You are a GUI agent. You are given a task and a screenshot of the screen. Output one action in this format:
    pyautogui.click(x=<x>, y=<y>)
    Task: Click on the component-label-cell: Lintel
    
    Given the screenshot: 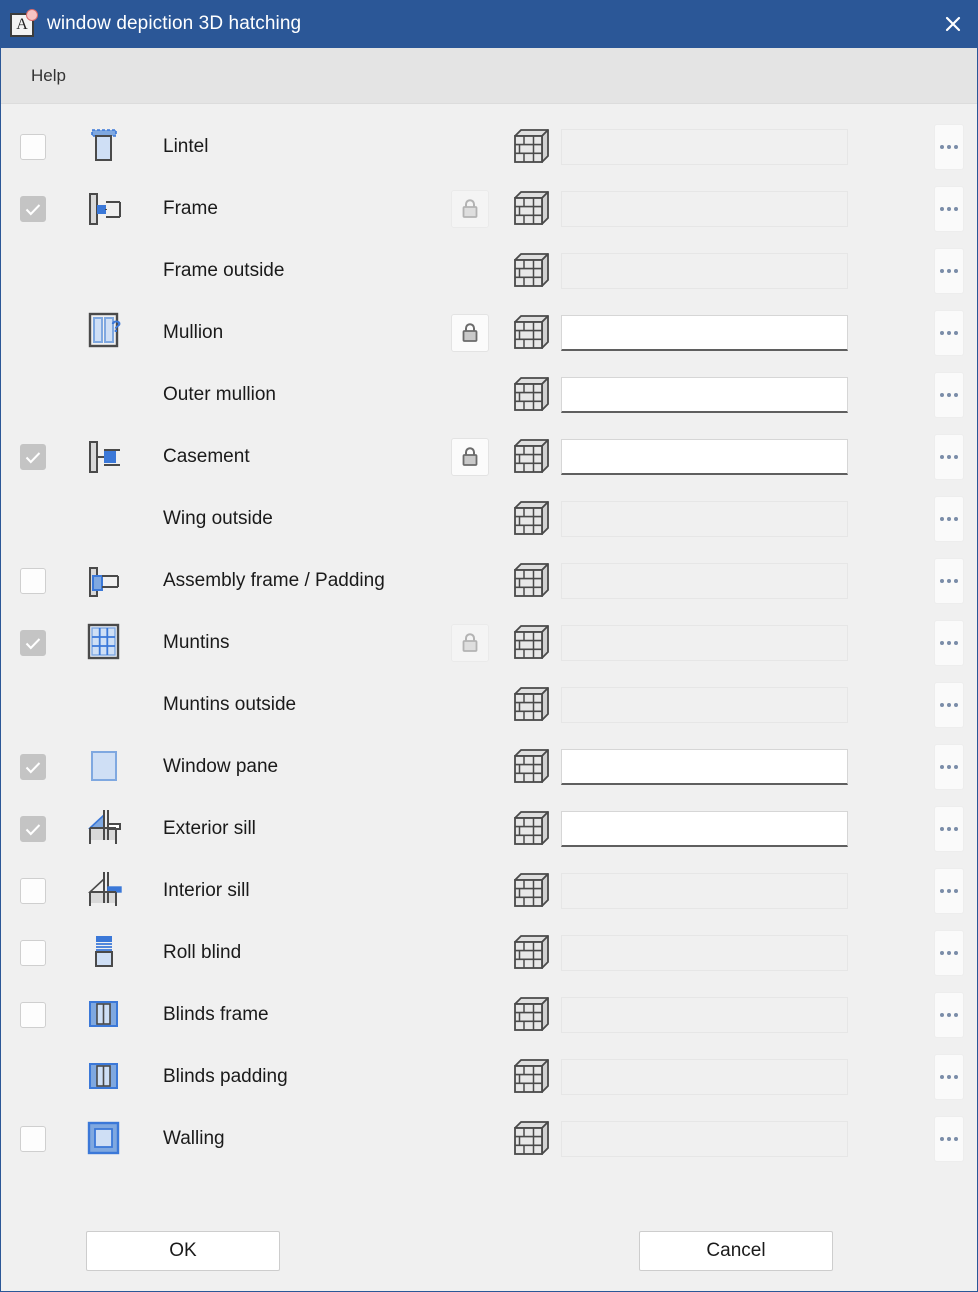 What is the action you would take?
    pyautogui.click(x=291, y=147)
    